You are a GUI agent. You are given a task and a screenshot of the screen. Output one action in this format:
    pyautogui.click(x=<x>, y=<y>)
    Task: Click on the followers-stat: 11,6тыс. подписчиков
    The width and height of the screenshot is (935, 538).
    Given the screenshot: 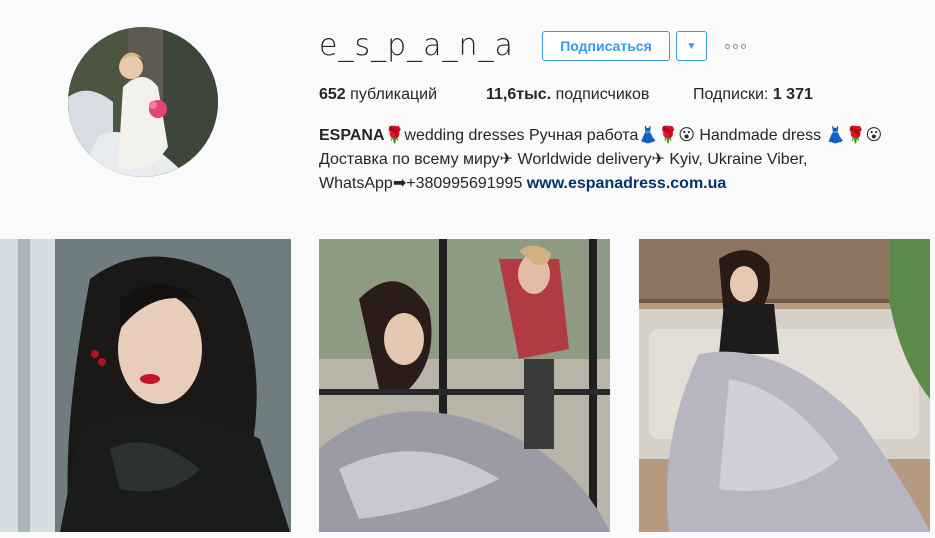 What is the action you would take?
    pyautogui.click(x=567, y=95)
    